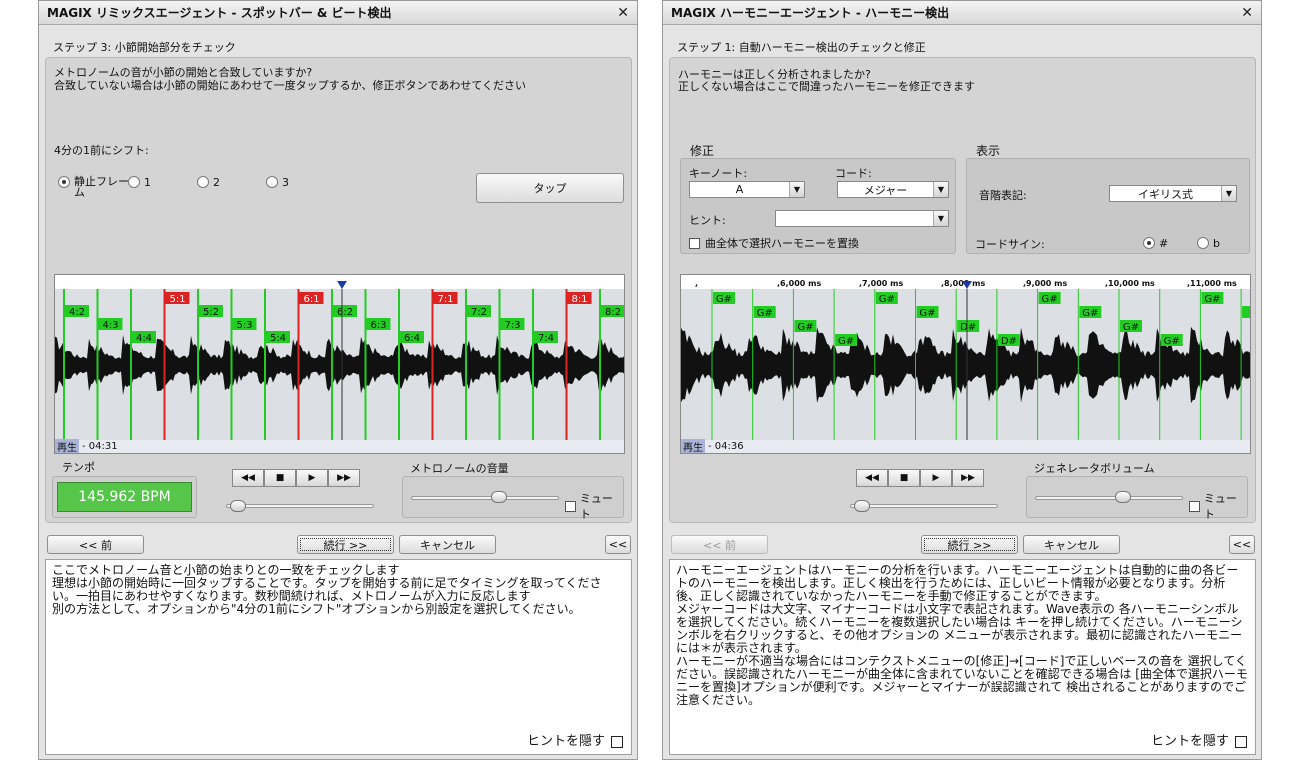  I want to click on beat-label: 4:4, so click(144, 338).